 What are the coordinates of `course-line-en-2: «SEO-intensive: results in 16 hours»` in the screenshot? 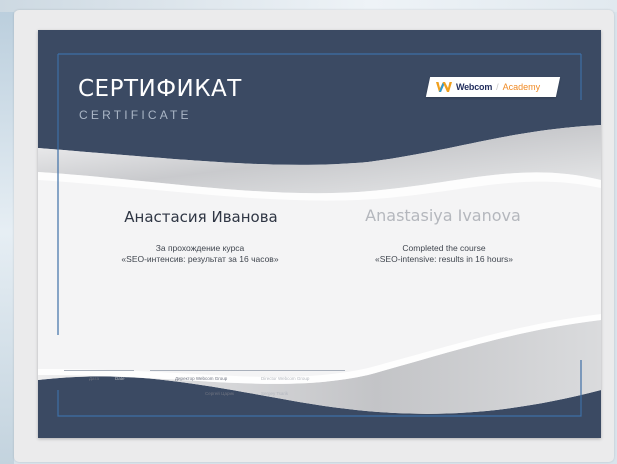 It's located at (444, 259).